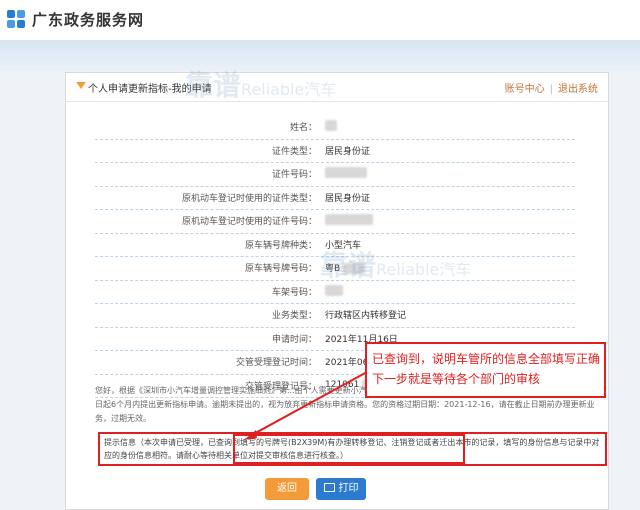 The image size is (640, 510). I want to click on callout-text: 已查询到，说明车管所的信息全部填写正确 下一步就是等待各个部门的审核, so click(486, 369).